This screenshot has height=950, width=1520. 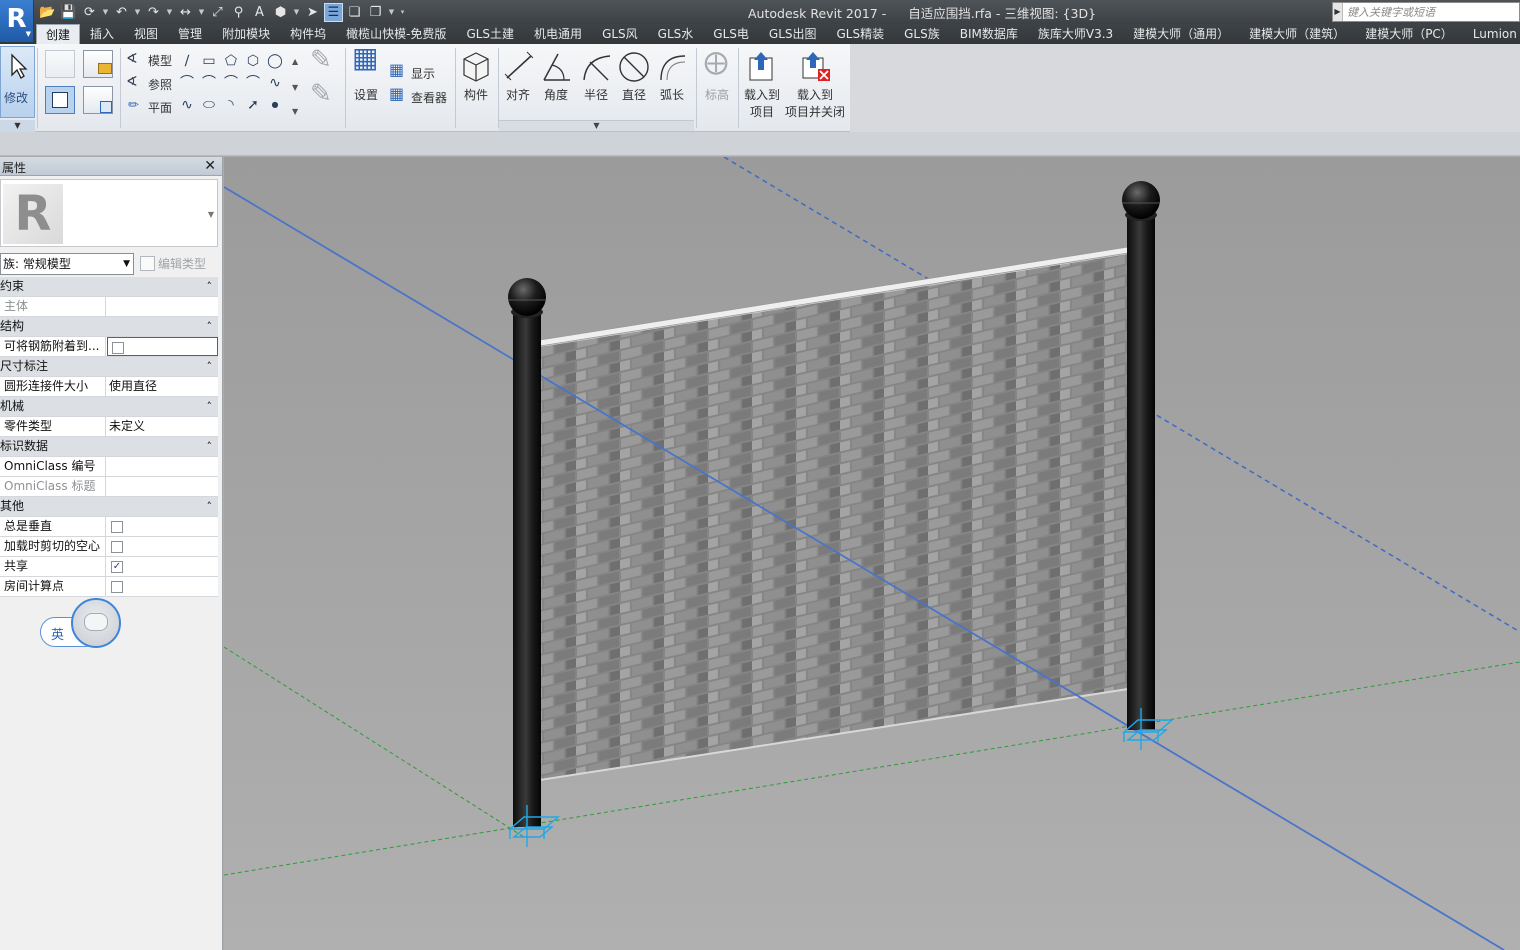 I want to click on property-value: 未定义, so click(x=162, y=426).